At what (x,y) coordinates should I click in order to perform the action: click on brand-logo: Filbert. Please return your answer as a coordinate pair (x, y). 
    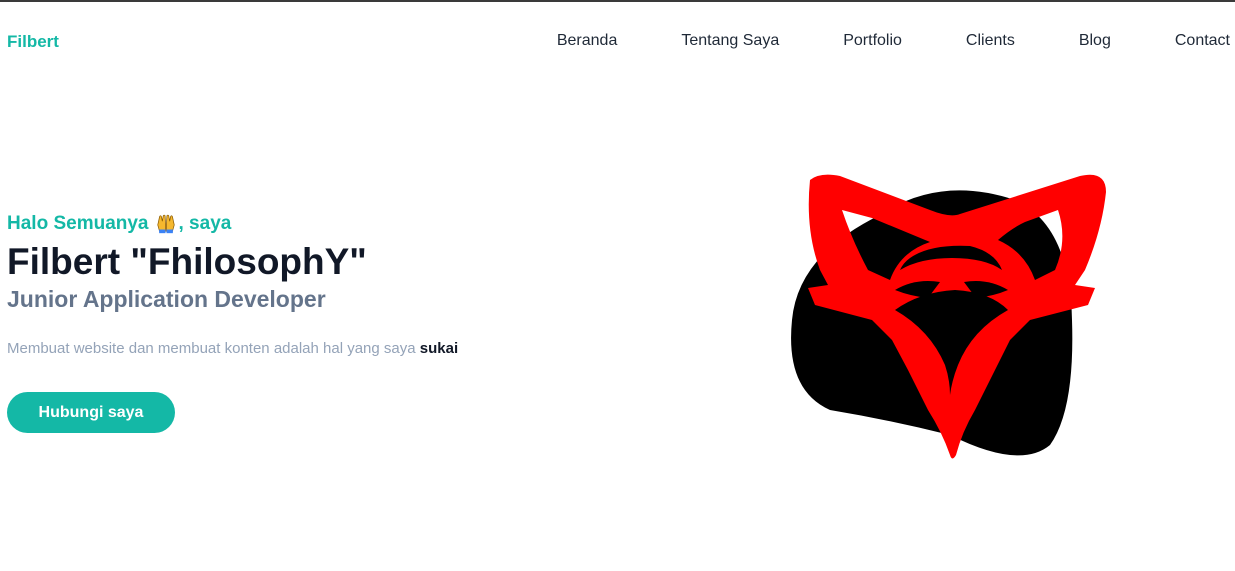
    Looking at the image, I should click on (33, 42).